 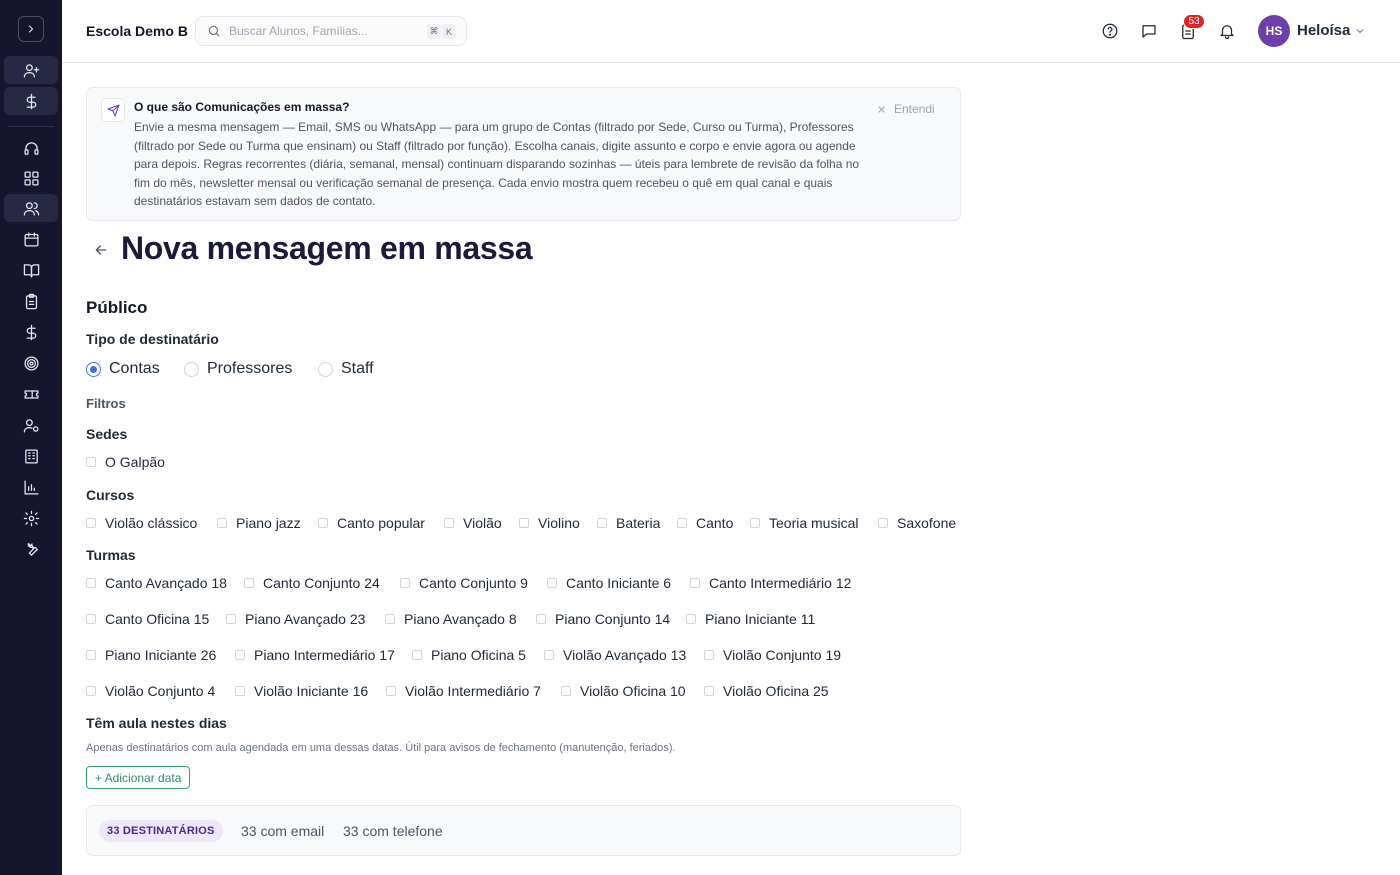 I want to click on checkbox-curso: Teoria musical, so click(x=804, y=523).